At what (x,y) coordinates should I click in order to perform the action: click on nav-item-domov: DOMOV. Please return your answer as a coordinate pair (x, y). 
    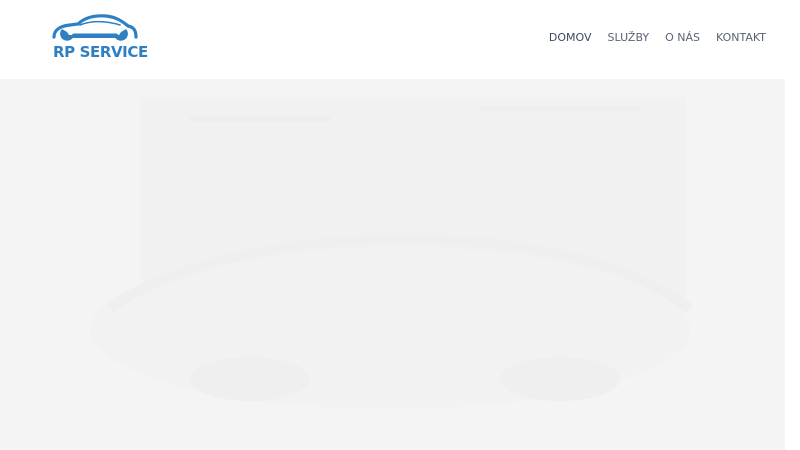
    Looking at the image, I should click on (570, 37).